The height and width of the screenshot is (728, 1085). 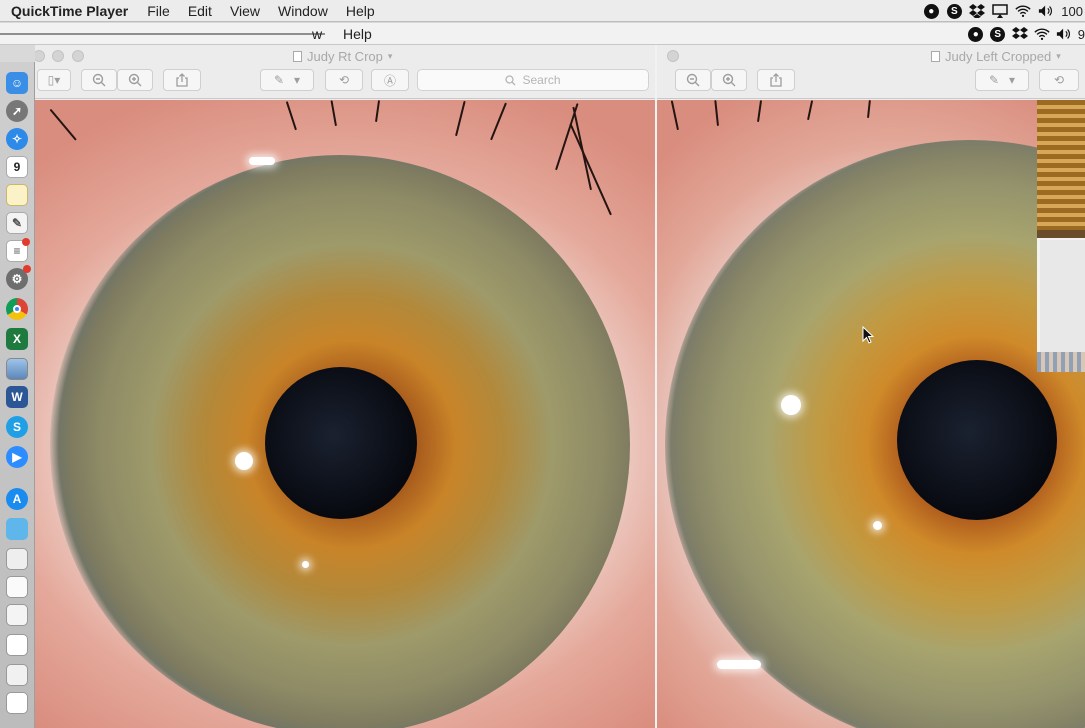 I want to click on word-icon: W, so click(x=17, y=397).